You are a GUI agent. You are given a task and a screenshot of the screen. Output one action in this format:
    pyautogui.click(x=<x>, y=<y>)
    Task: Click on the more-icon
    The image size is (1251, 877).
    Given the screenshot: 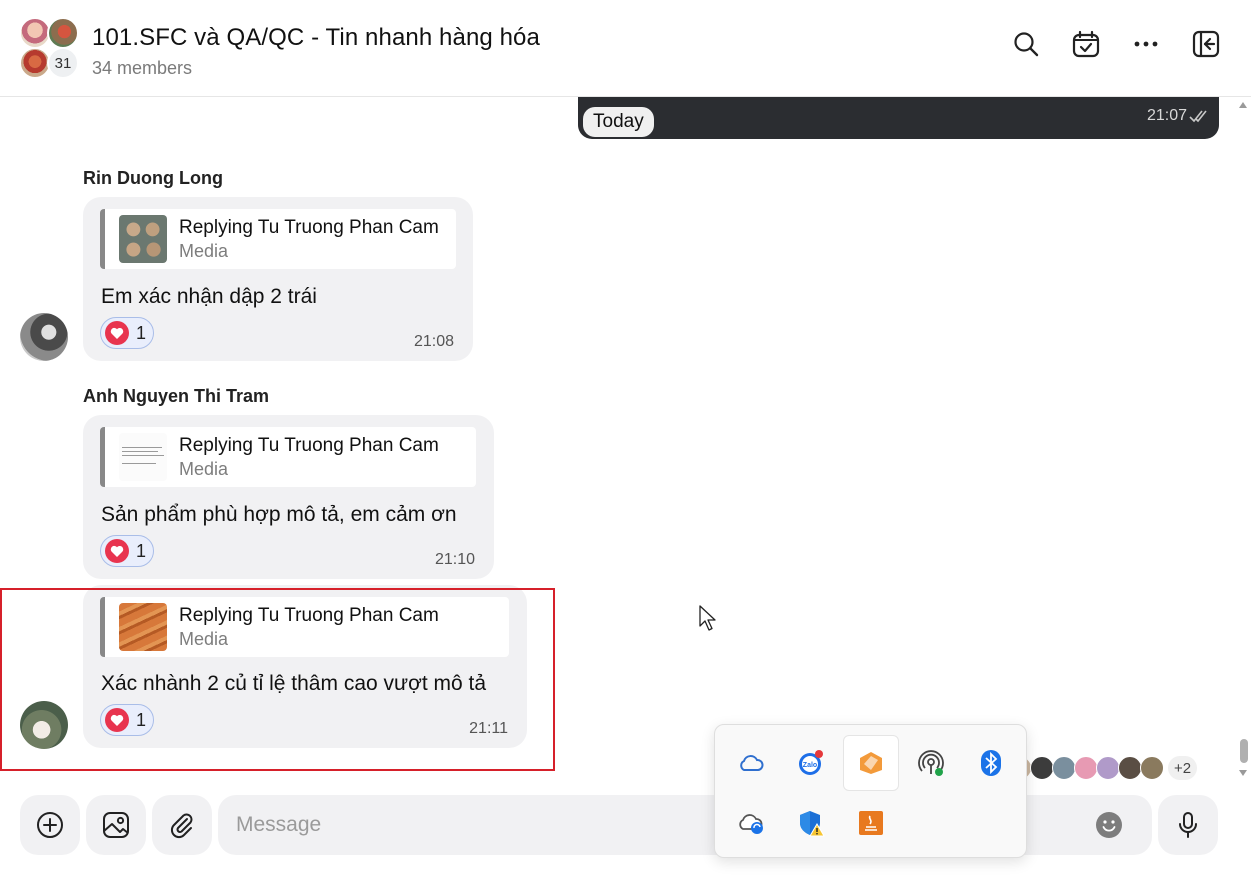 What is the action you would take?
    pyautogui.click(x=1146, y=44)
    